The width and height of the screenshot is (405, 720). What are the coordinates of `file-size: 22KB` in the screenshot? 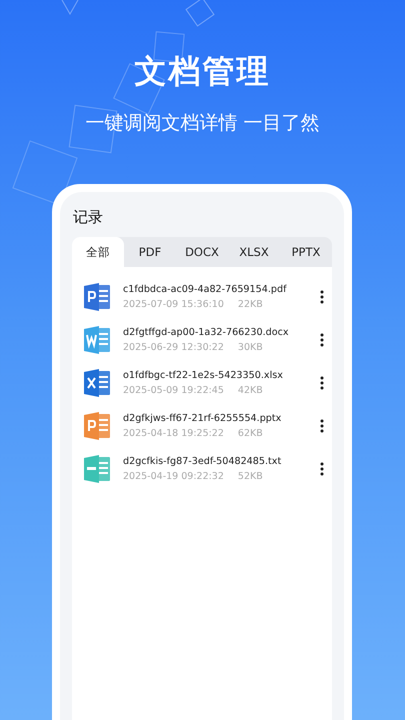 It's located at (250, 304).